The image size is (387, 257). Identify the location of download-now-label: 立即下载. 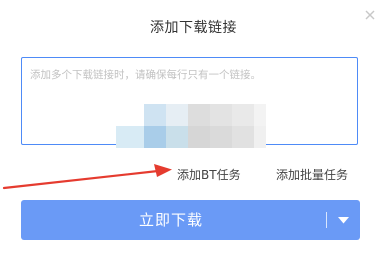
(170, 220).